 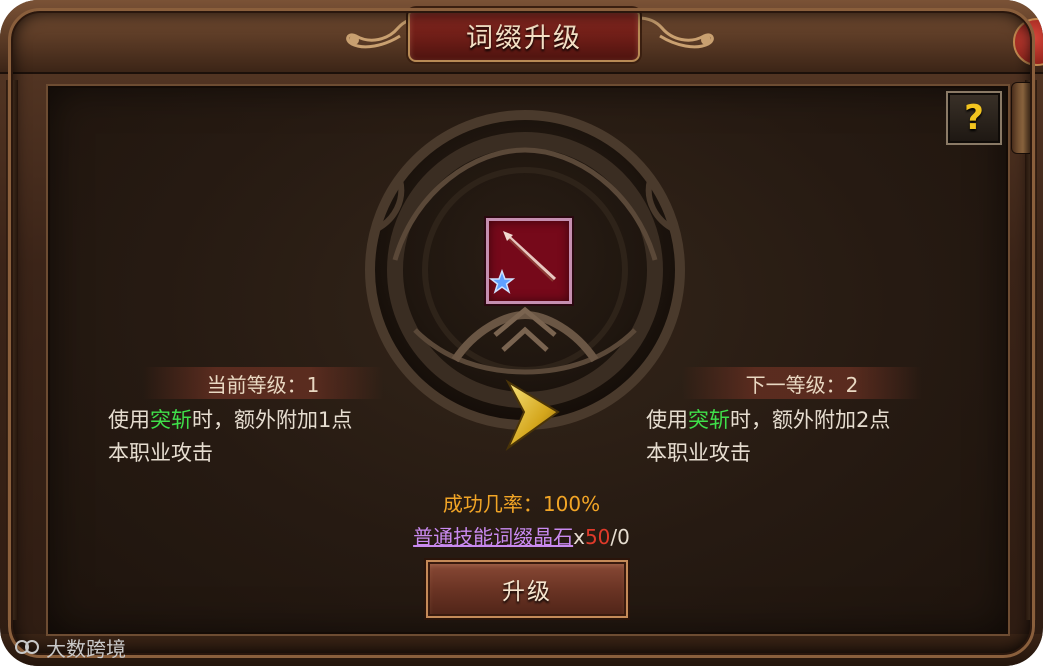 I want to click on next-level-label: 下一等级：2, so click(x=802, y=383).